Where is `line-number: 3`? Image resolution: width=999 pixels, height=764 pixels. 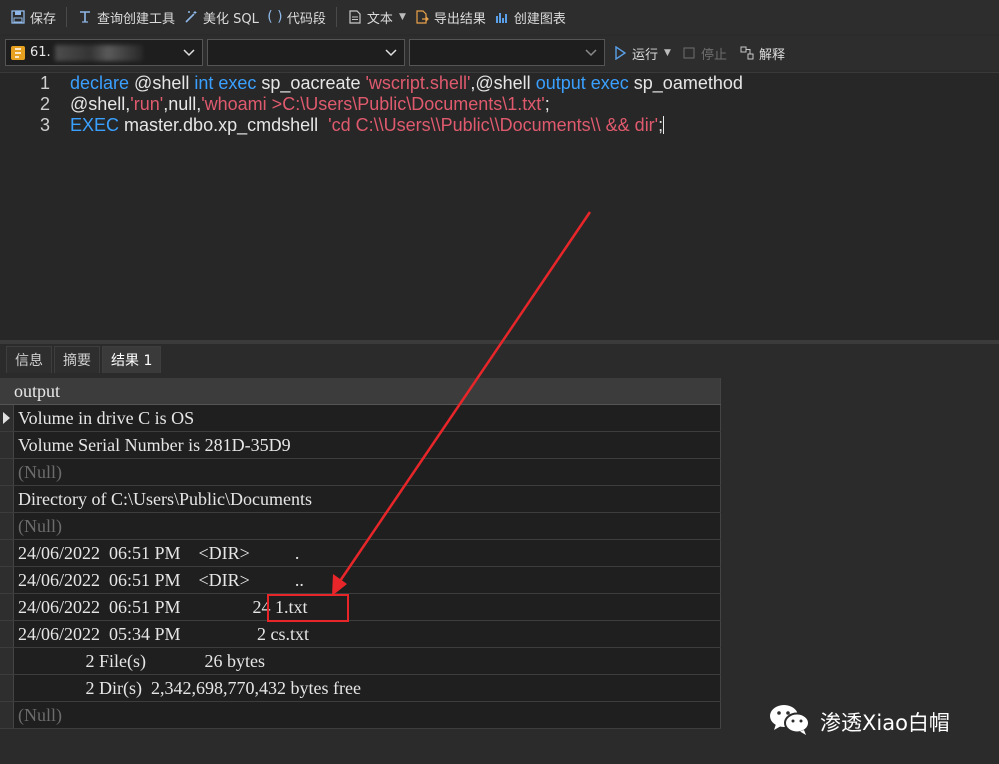
line-number: 3 is located at coordinates (44, 125).